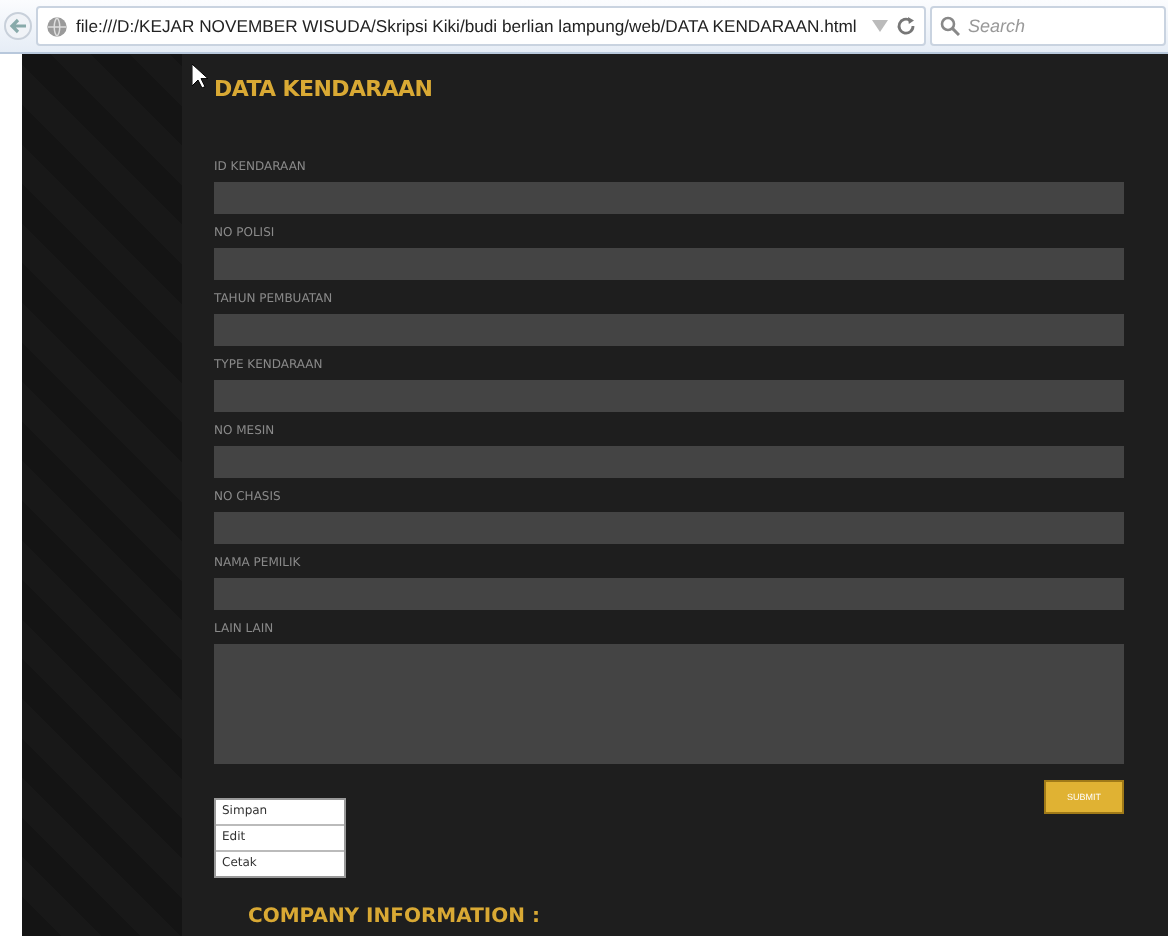 Image resolution: width=1168 pixels, height=936 pixels. Describe the element at coordinates (880, 26) in the screenshot. I see `dropdown-icon` at that location.